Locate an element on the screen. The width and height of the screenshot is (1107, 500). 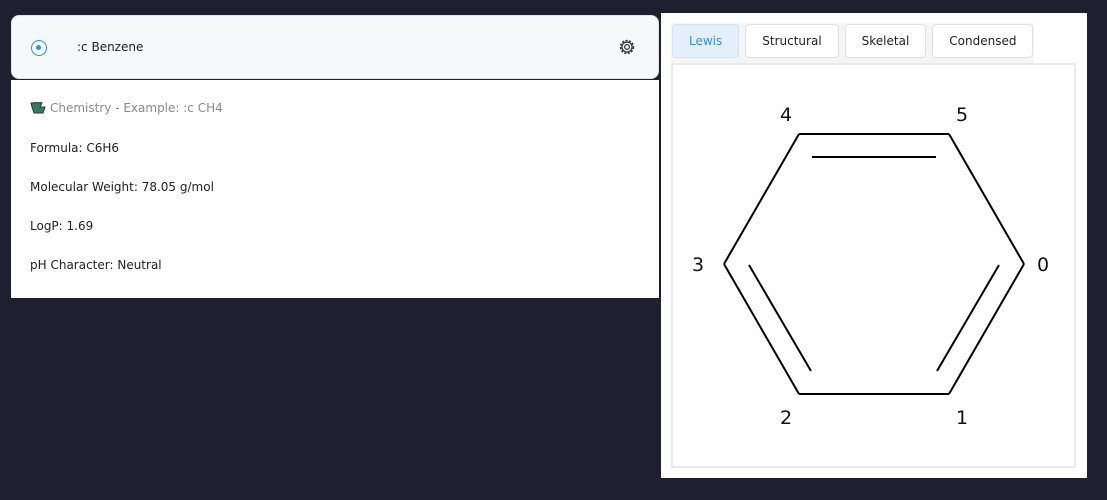
structure-tab-bar: Lewis Structural Skeletal Condensed is located at coordinates (853, 43).